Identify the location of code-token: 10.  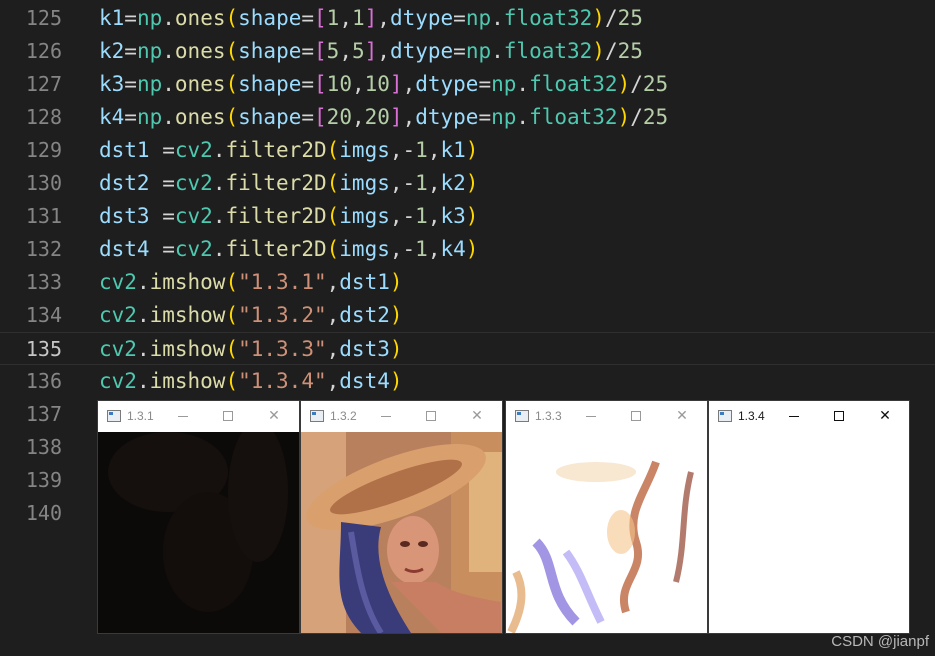
(377, 84).